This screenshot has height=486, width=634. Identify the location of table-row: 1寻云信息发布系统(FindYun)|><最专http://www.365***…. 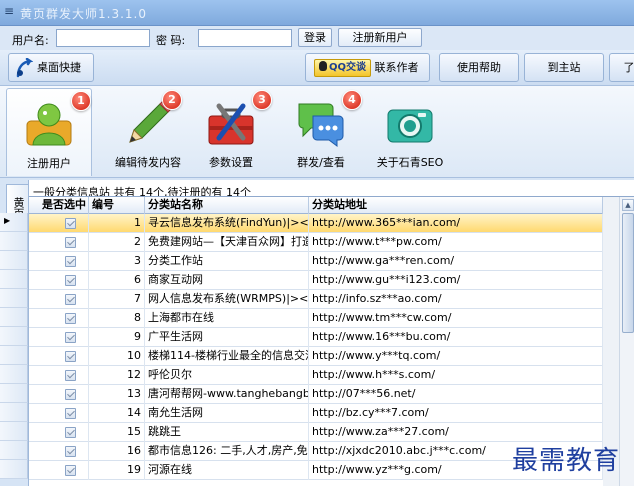
(316, 223).